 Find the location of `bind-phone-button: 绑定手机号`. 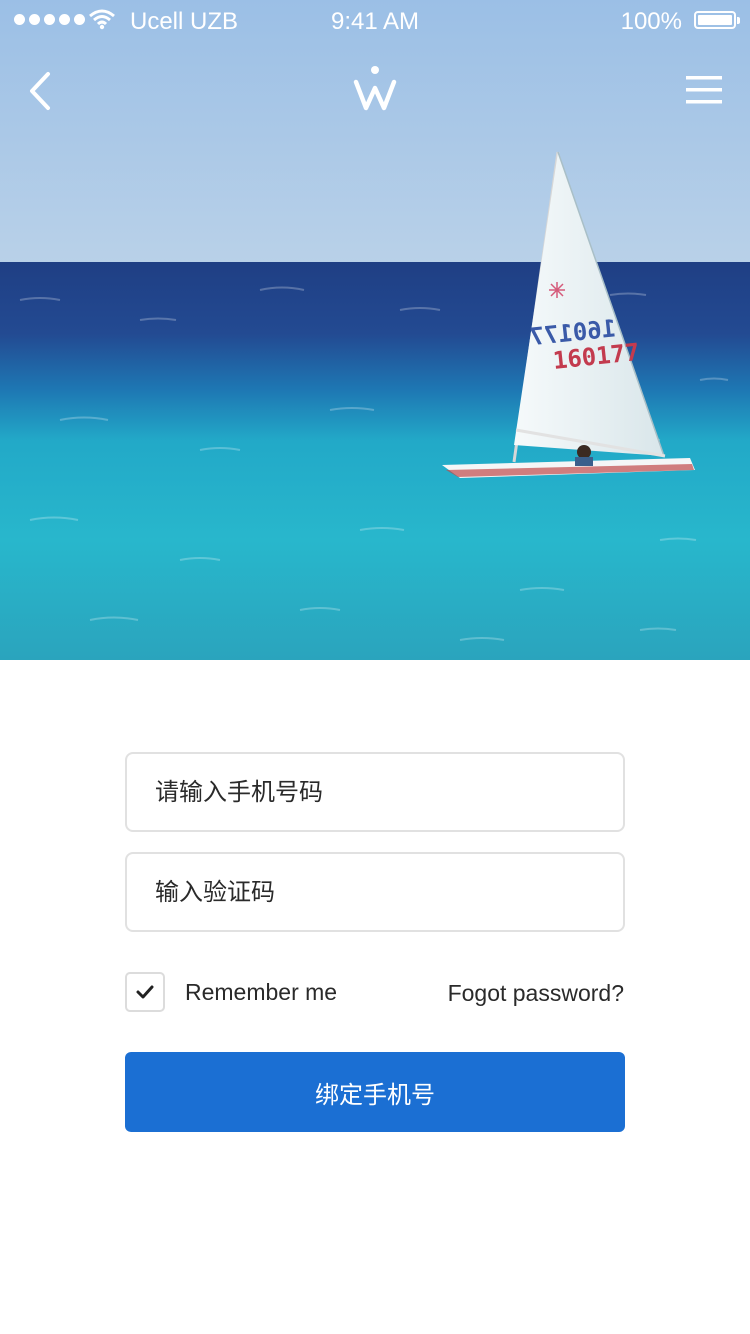

bind-phone-button: 绑定手机号 is located at coordinates (375, 1092).